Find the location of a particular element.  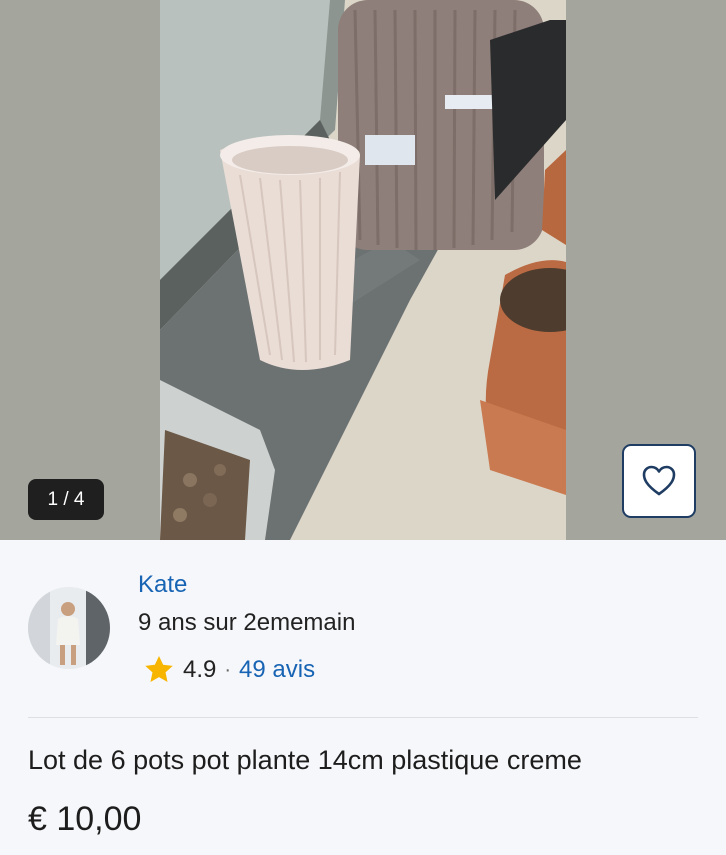

seller-membership: 9 ans sur 2ememain is located at coordinates (247, 622).